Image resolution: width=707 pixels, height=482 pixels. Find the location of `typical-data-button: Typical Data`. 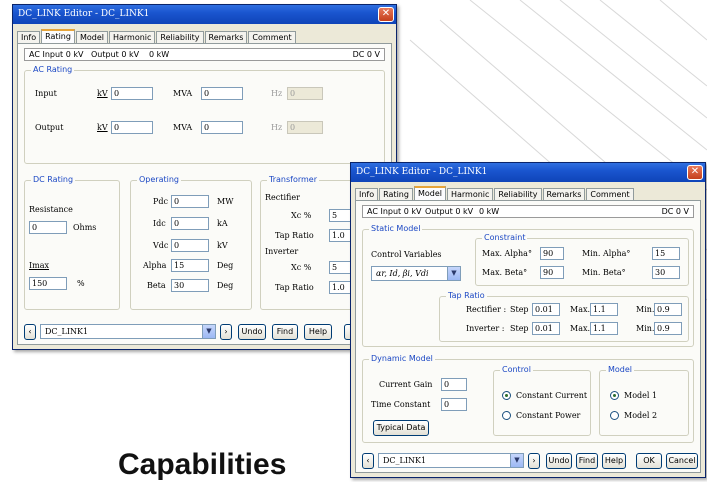

typical-data-button: Typical Data is located at coordinates (401, 428).